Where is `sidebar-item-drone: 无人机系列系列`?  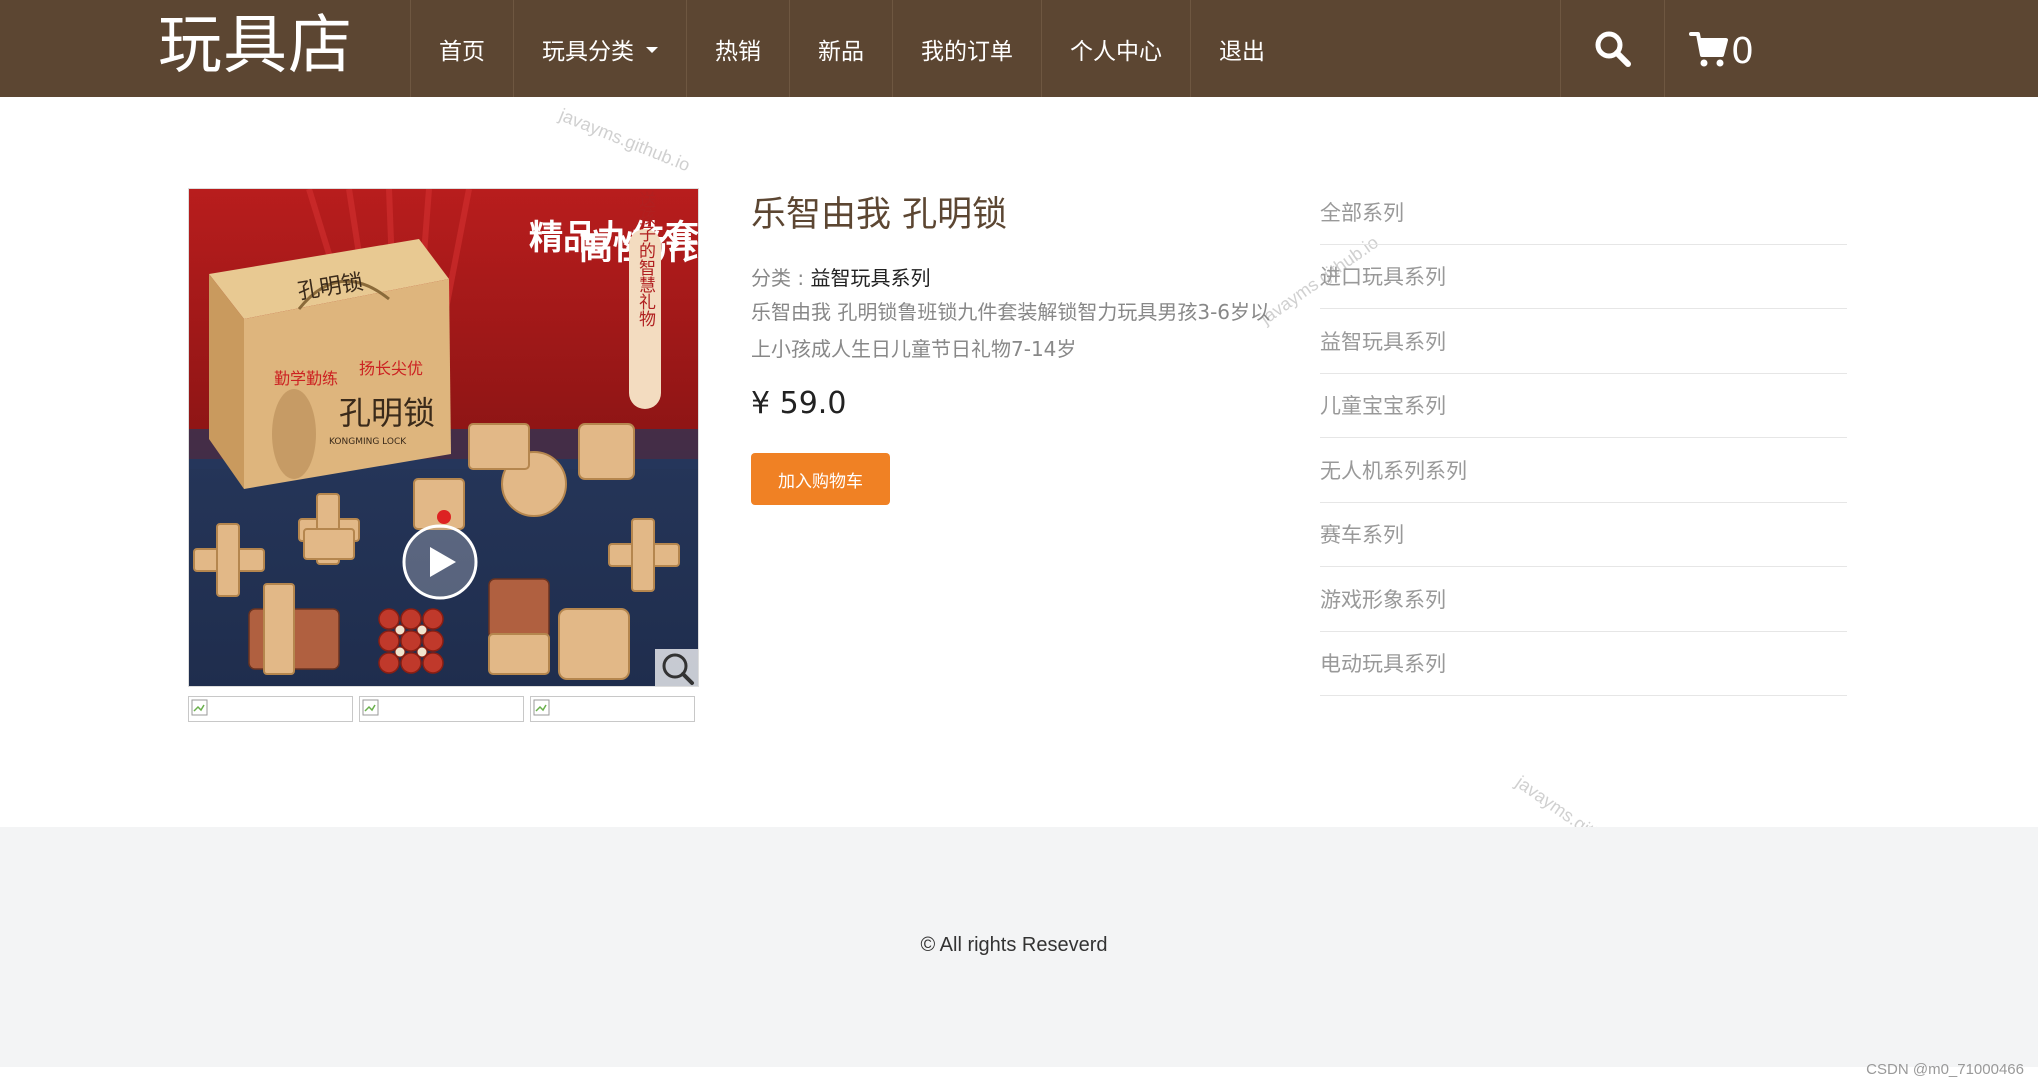 sidebar-item-drone: 无人机系列系列 is located at coordinates (1583, 470).